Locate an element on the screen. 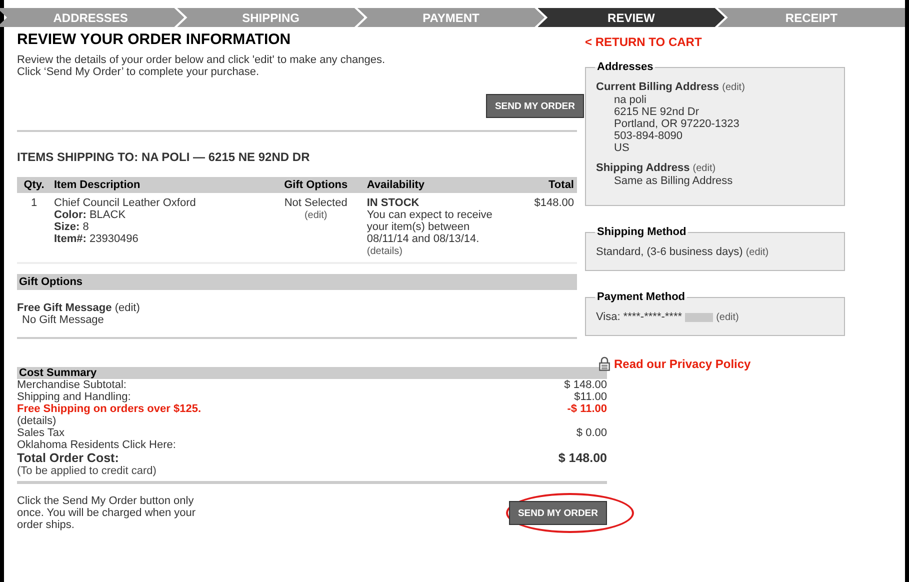  cost-label: Free Shipping on orders over $125. is located at coordinates (109, 409).